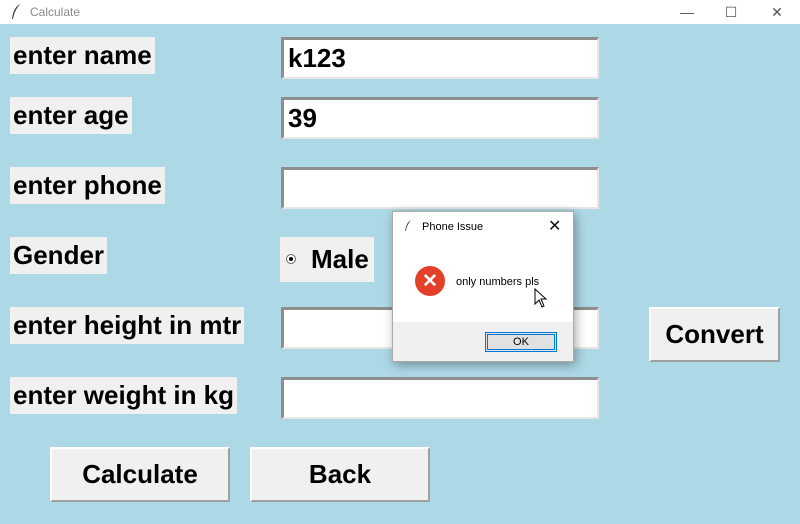  What do you see at coordinates (731, 12) in the screenshot?
I see `maximize-button: ☐` at bounding box center [731, 12].